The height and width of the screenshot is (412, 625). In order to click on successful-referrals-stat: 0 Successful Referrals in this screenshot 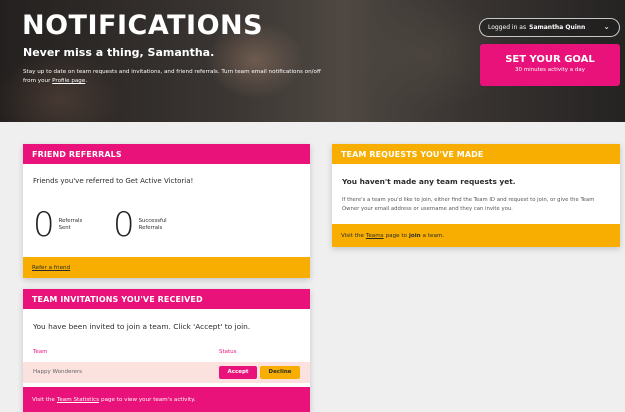, I will do `click(140, 225)`.